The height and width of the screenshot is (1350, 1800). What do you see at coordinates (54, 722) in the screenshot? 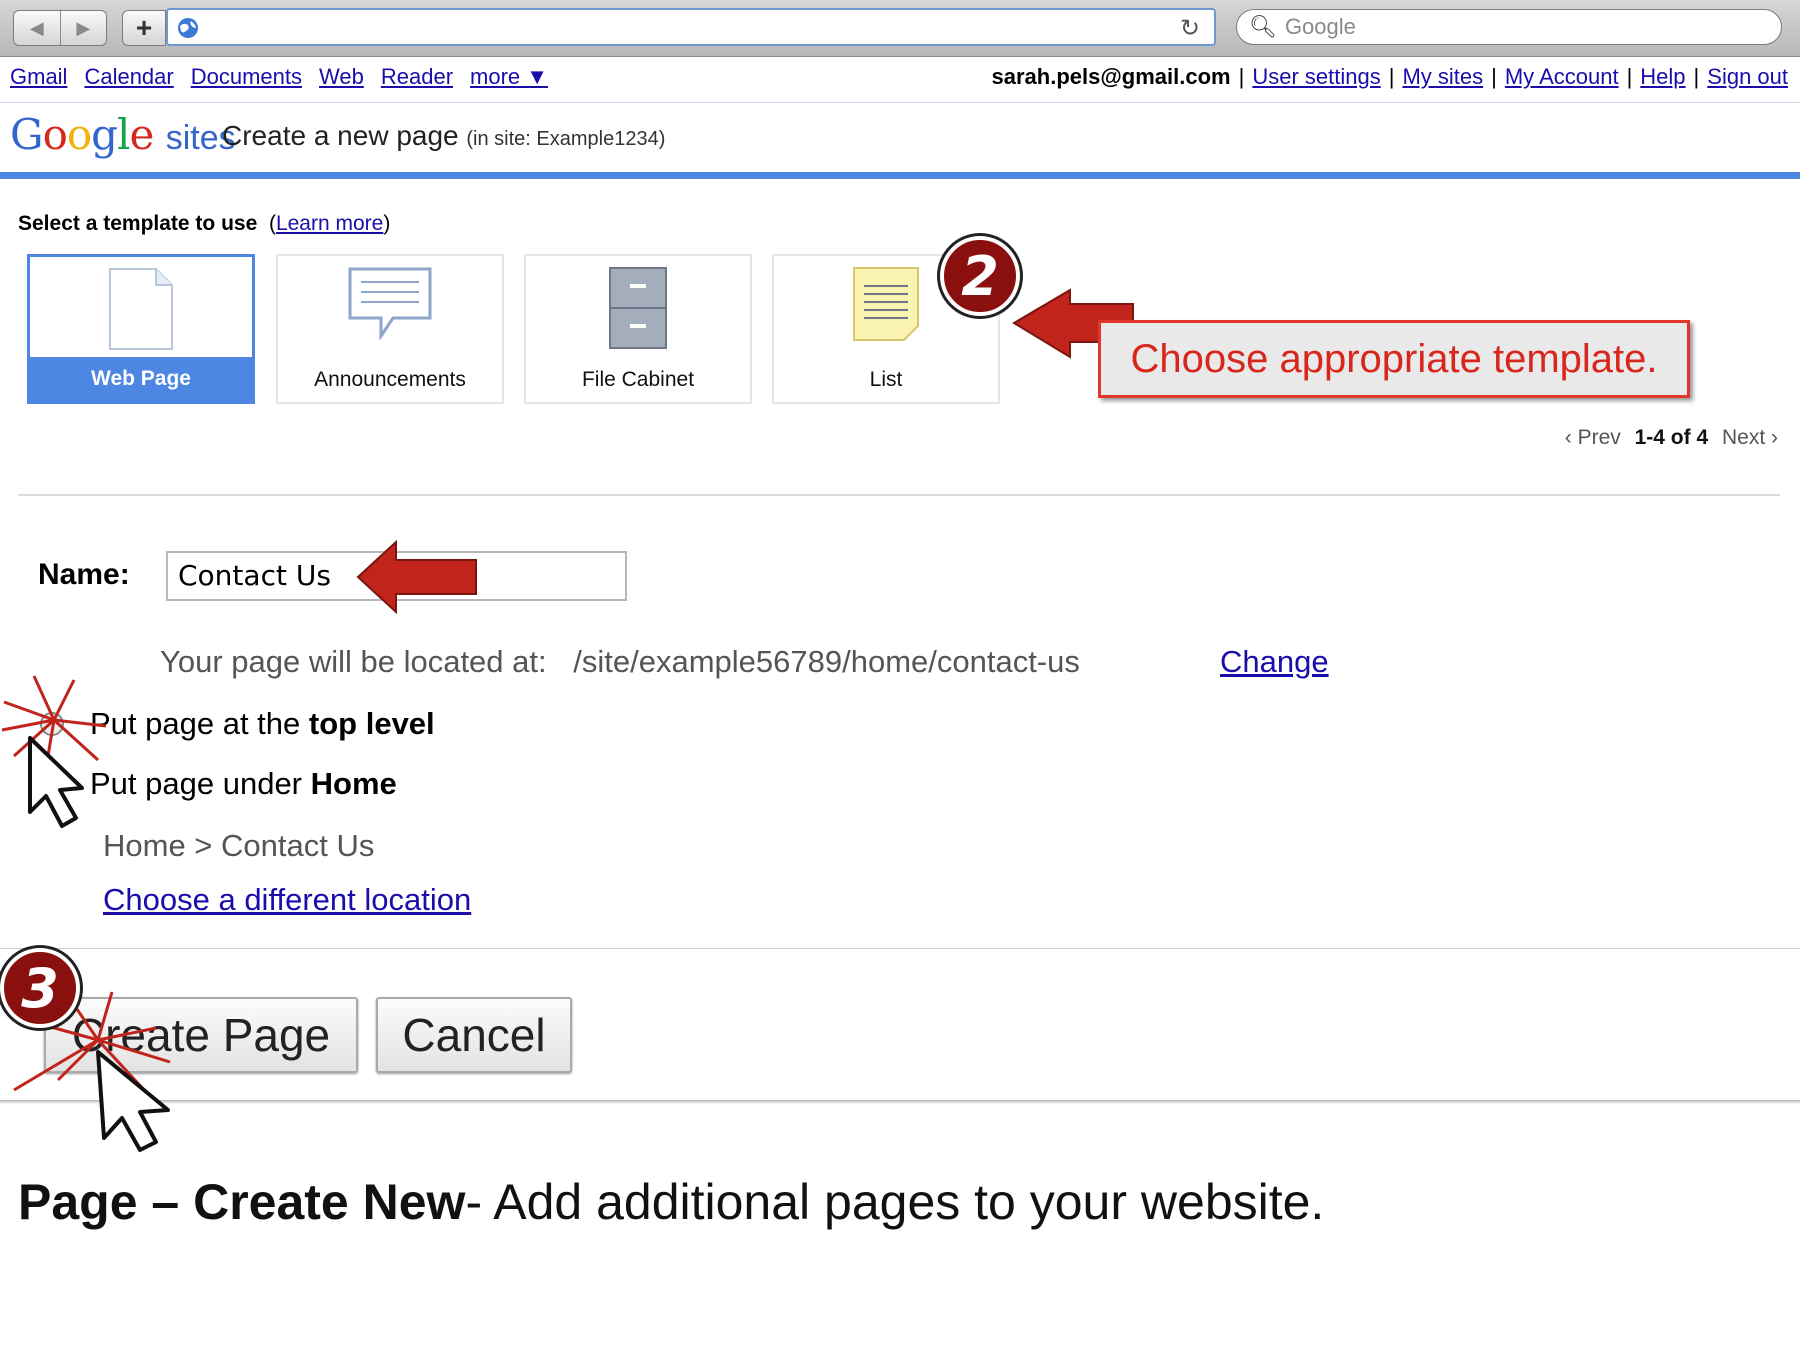
I see `click-burst-icon` at bounding box center [54, 722].